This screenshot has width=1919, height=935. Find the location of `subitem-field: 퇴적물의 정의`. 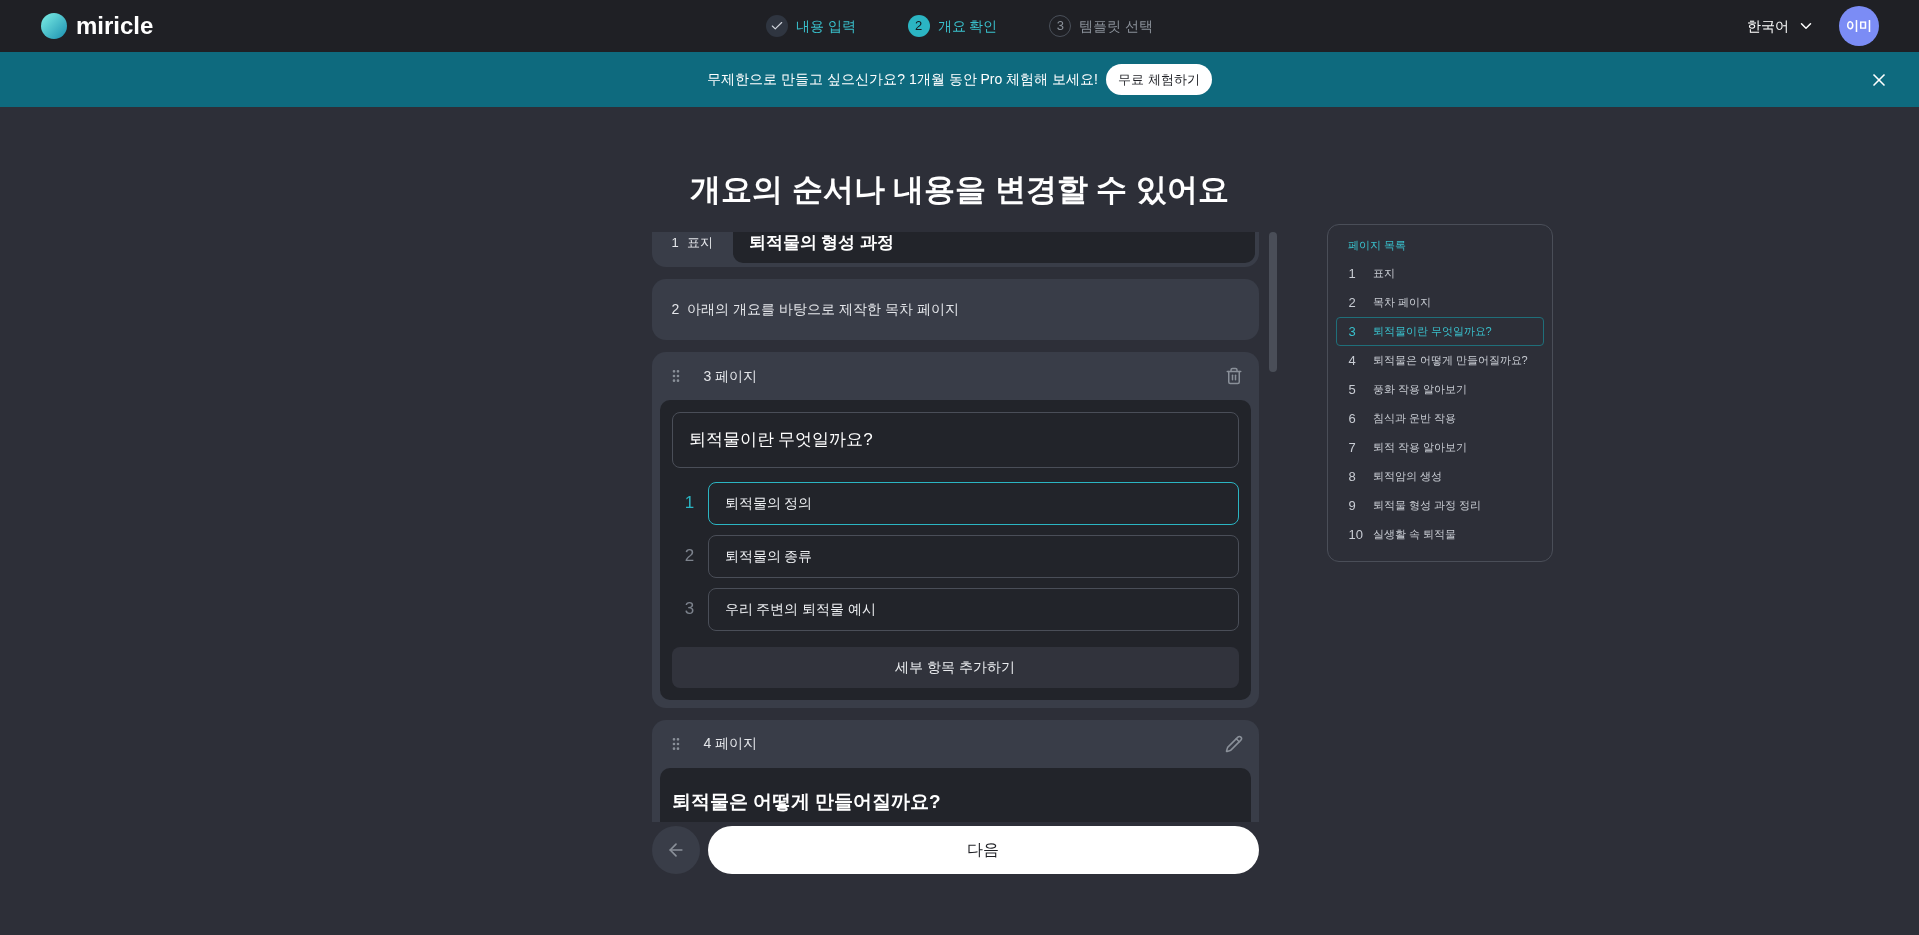

subitem-field: 퇴적물의 정의 is located at coordinates (973, 503).